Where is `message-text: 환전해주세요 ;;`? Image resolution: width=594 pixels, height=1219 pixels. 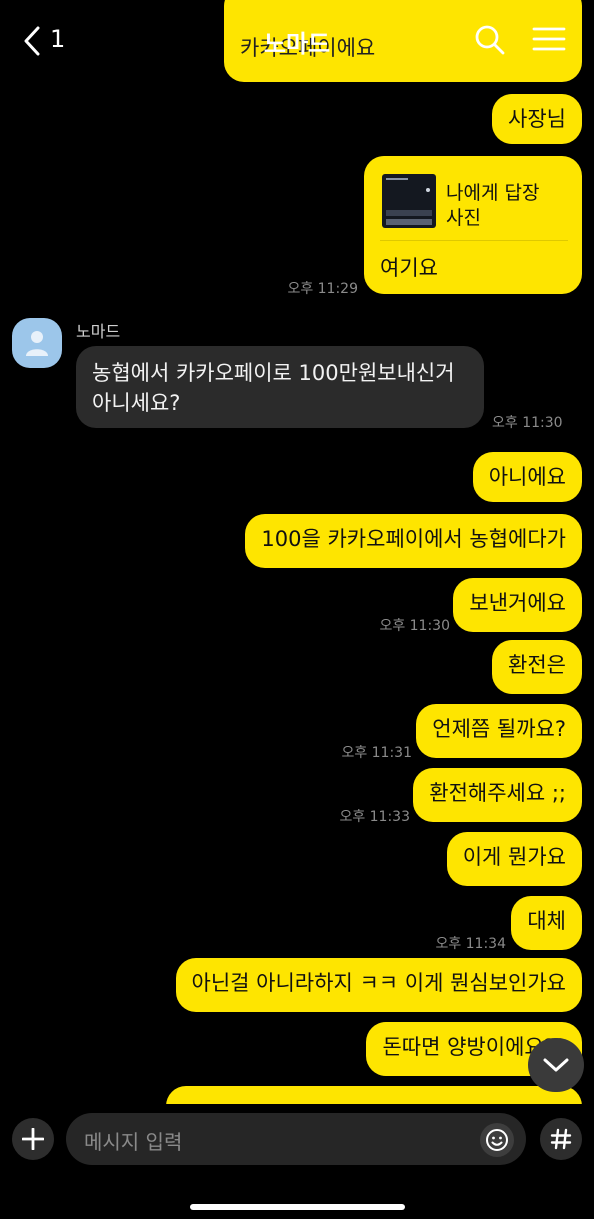
message-text: 환전해주세요 ;; is located at coordinates (497, 793).